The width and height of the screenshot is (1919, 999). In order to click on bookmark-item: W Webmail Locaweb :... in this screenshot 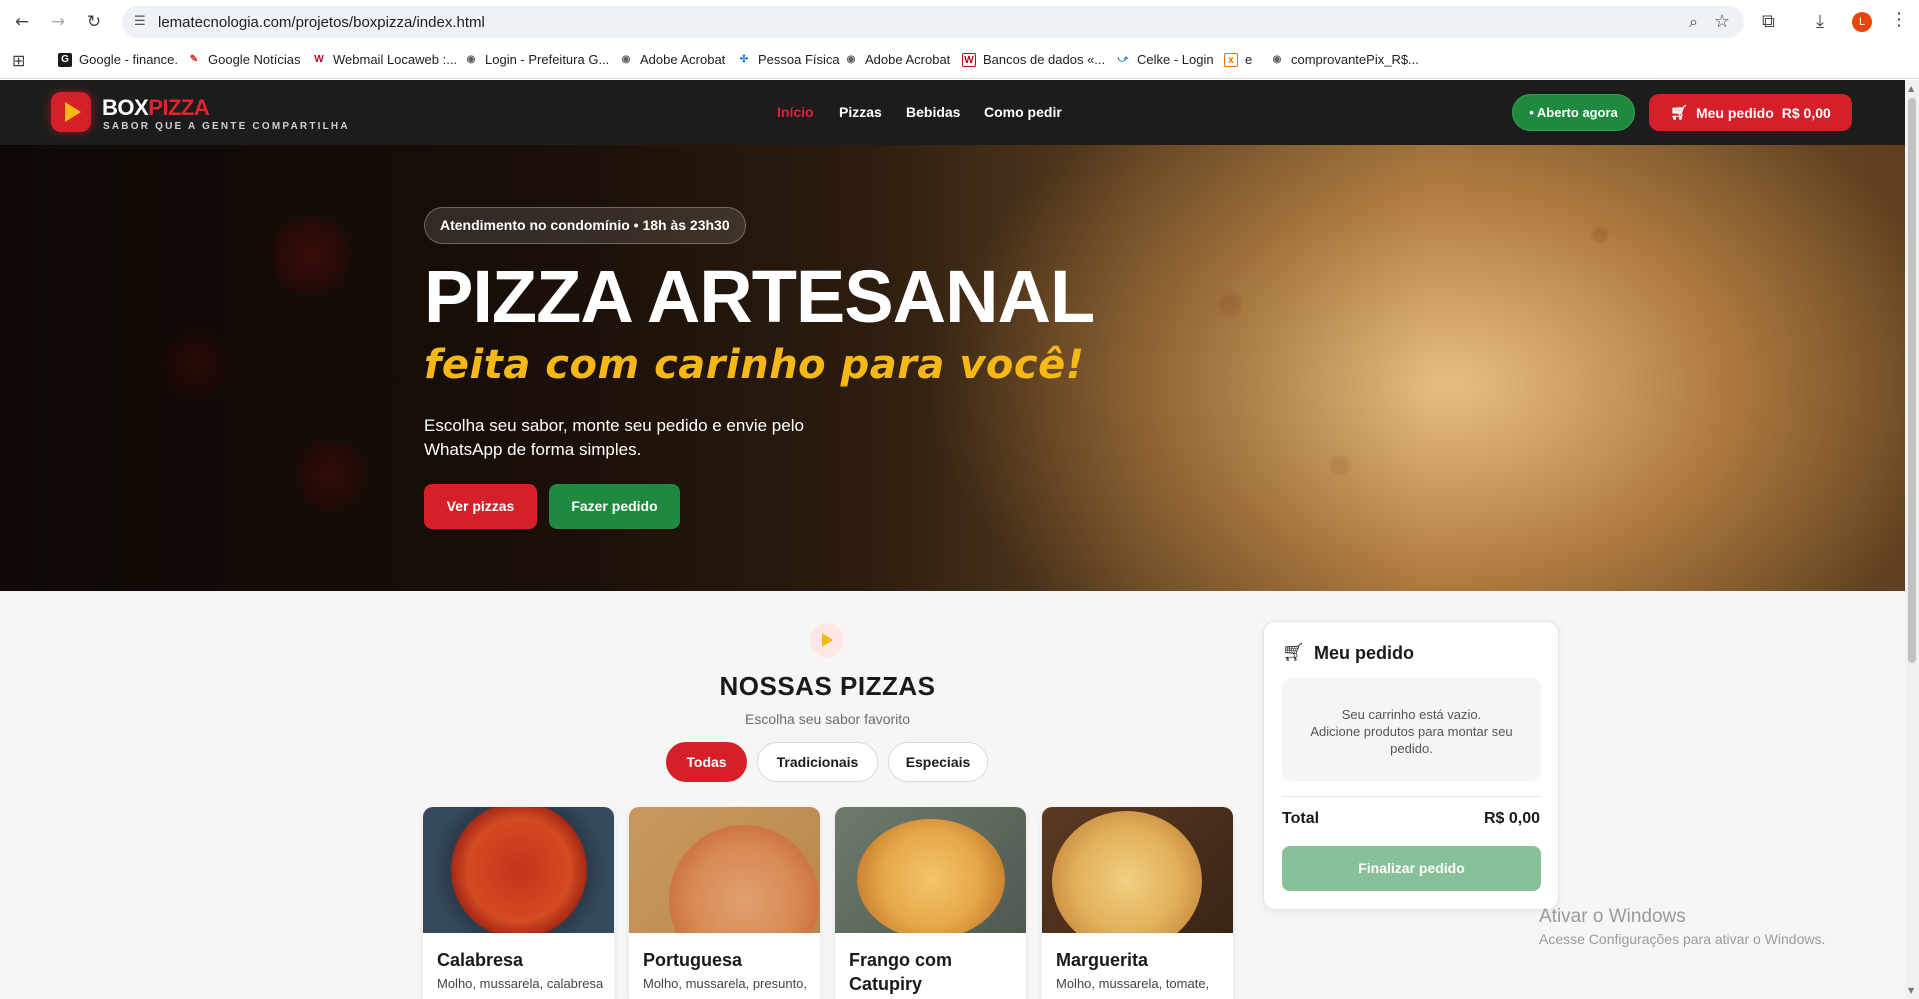, I will do `click(384, 59)`.